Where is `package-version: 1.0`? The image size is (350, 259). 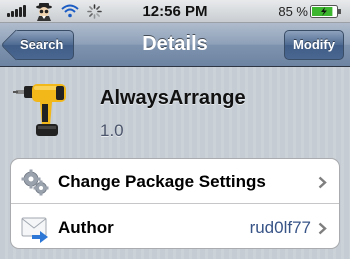
package-version: 1.0 is located at coordinates (112, 130).